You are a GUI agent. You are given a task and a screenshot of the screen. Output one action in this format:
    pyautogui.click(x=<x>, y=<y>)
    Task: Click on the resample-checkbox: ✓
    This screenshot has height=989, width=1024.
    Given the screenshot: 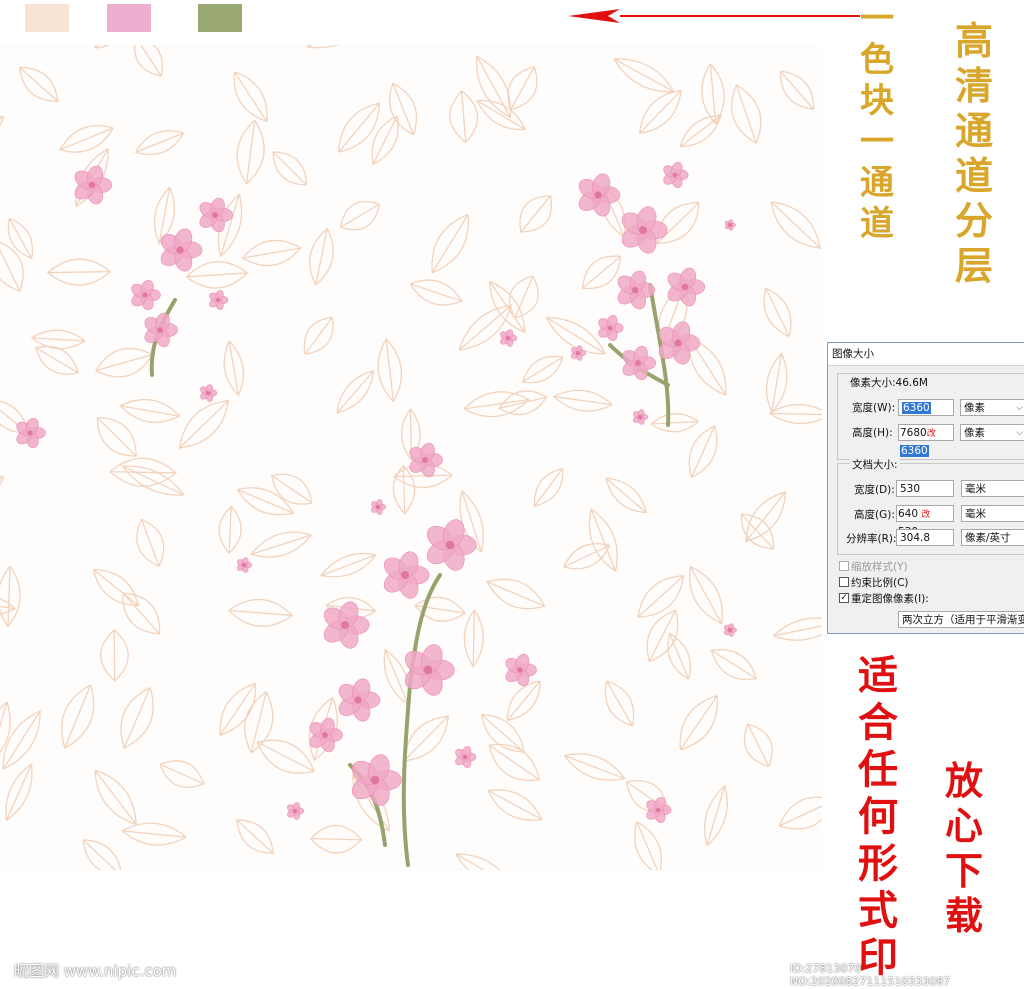 What is the action you would take?
    pyautogui.click(x=844, y=598)
    